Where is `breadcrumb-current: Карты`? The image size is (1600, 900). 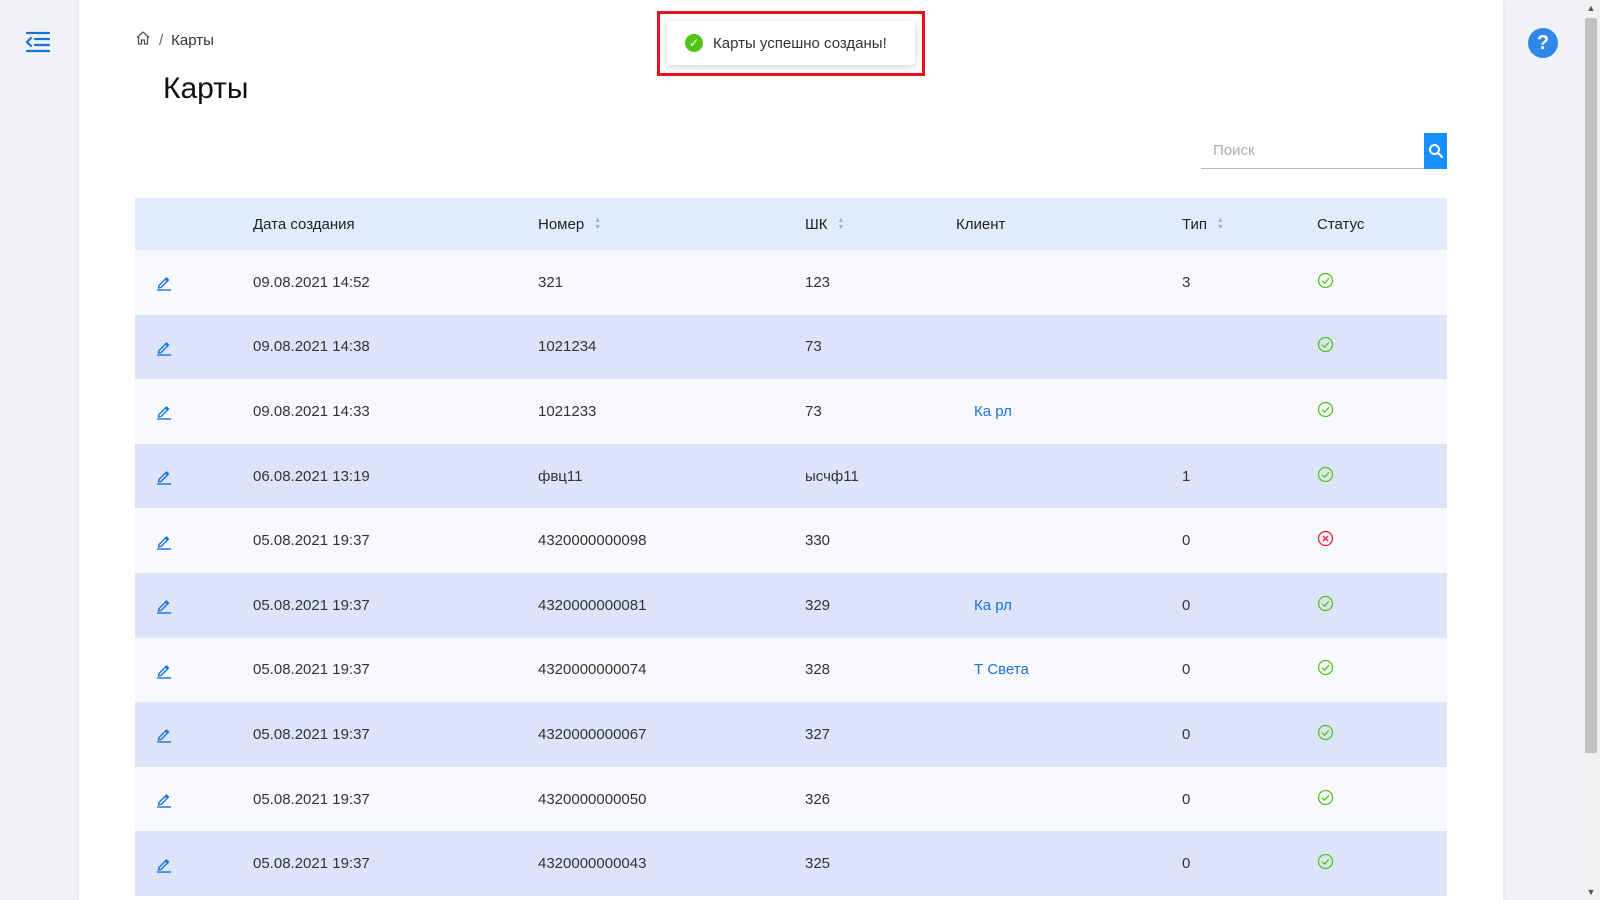 breadcrumb-current: Карты is located at coordinates (192, 40).